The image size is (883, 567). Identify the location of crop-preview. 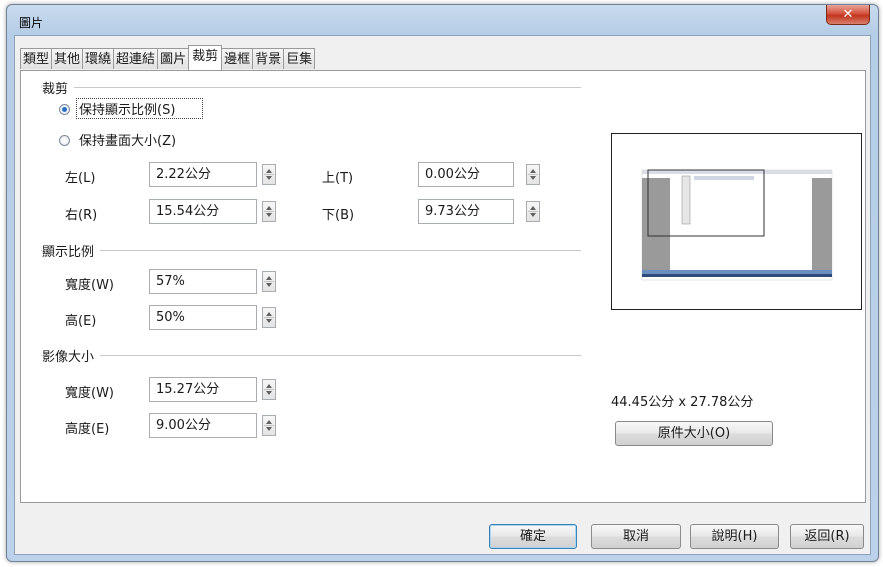
(736, 221).